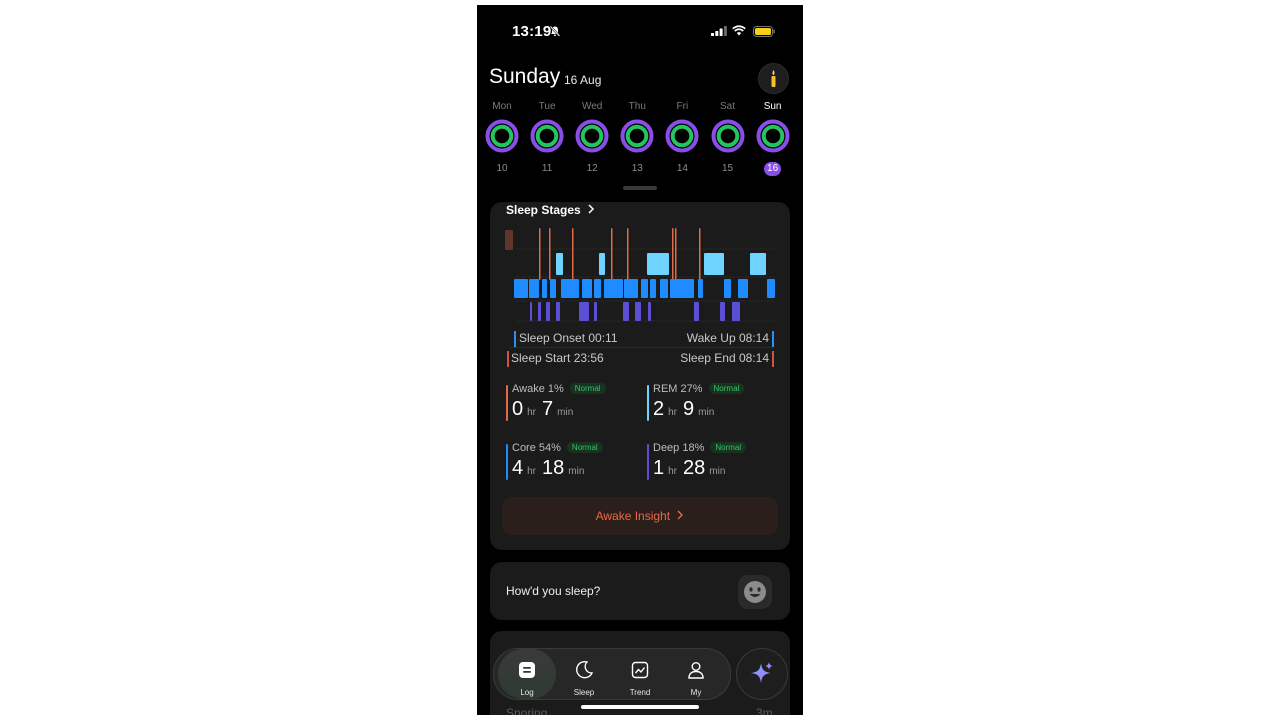 Image resolution: width=1280 pixels, height=720 pixels. What do you see at coordinates (659, 409) in the screenshot?
I see `stage-hours: 2` at bounding box center [659, 409].